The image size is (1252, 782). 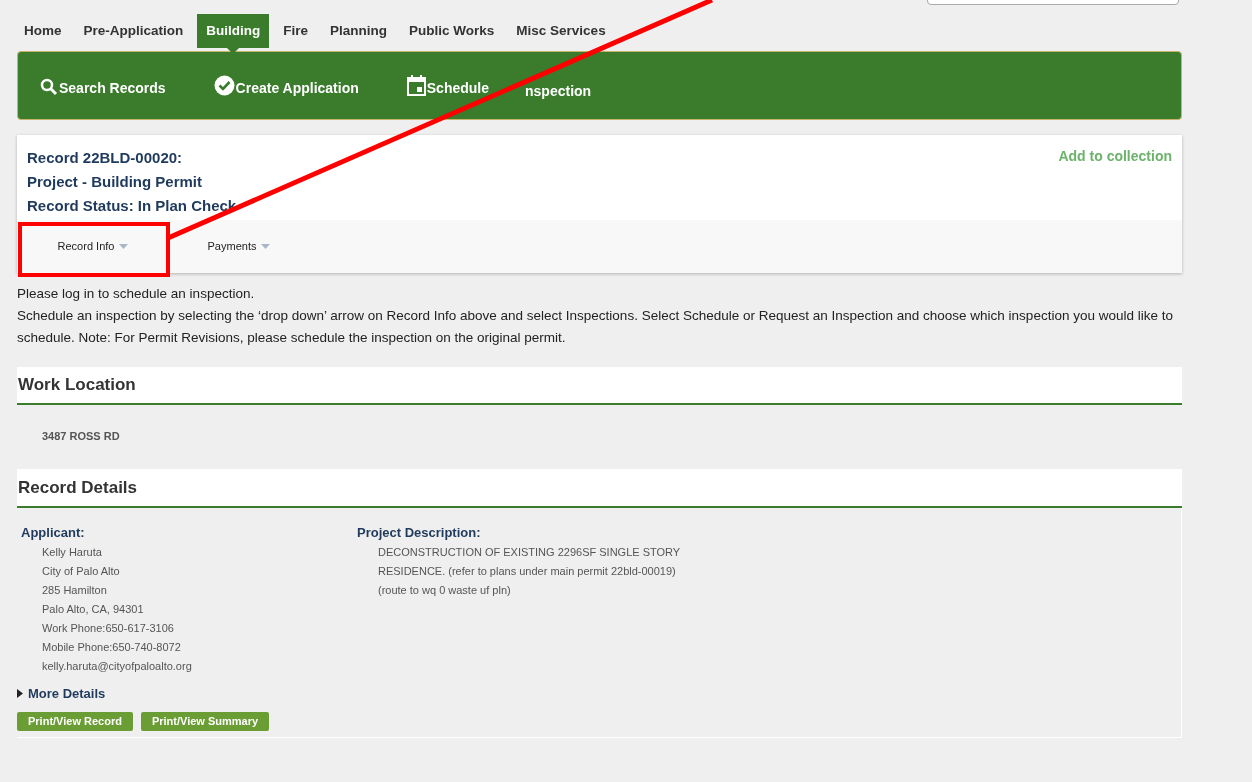 I want to click on check-circle-icon, so click(x=224, y=85).